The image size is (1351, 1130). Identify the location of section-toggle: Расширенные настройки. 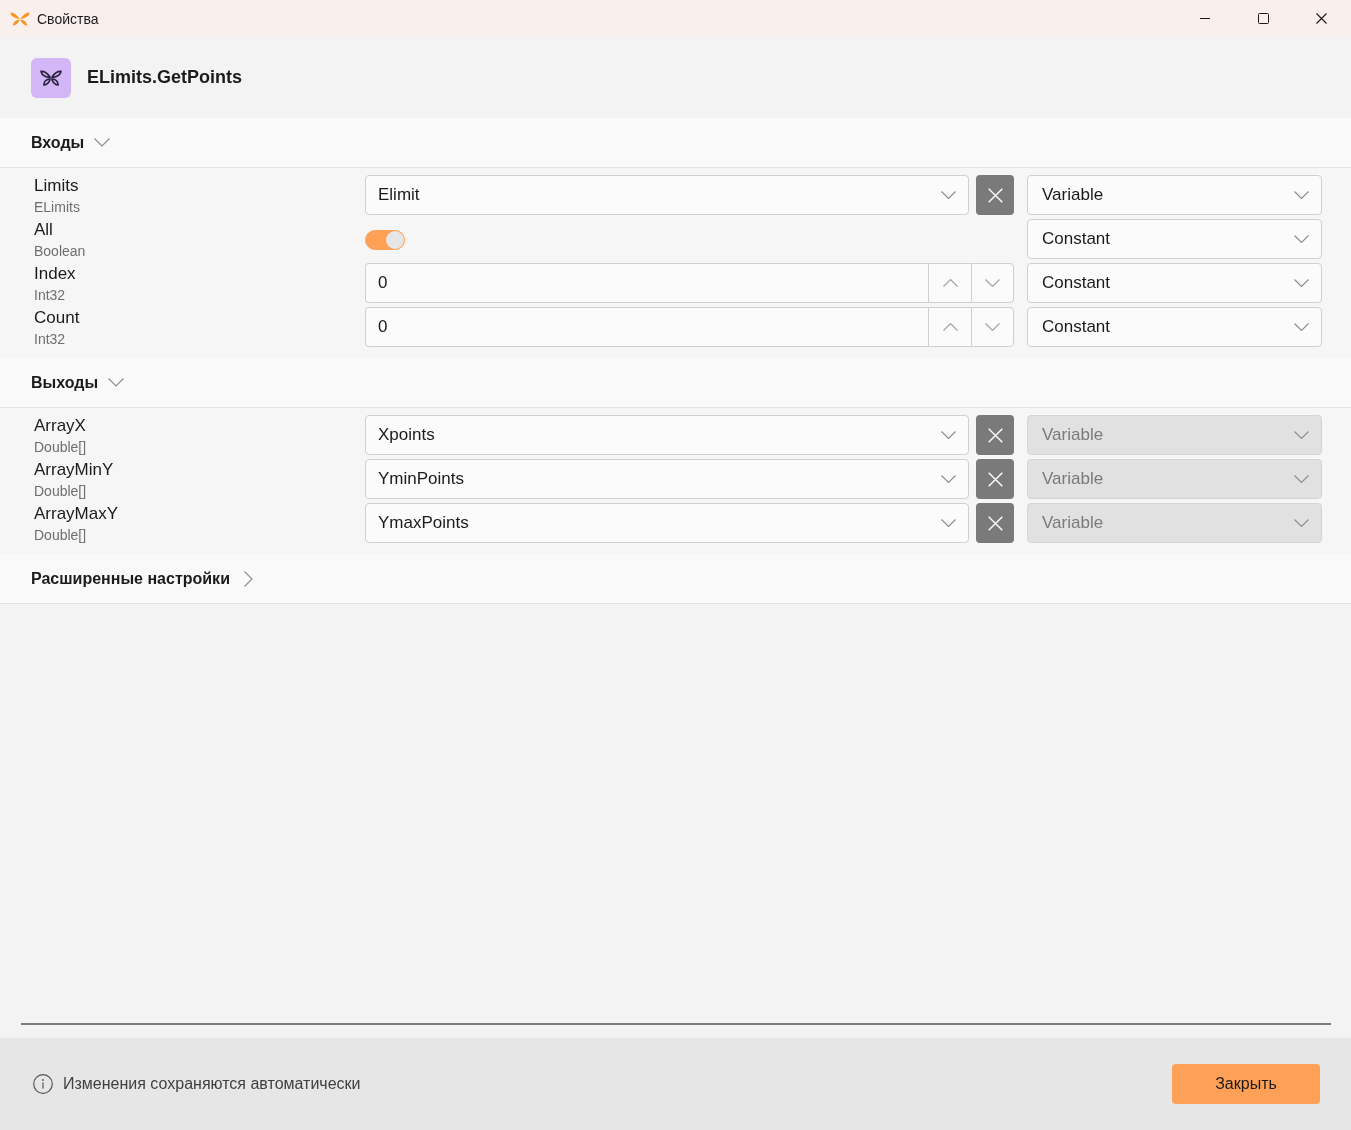
(142, 578).